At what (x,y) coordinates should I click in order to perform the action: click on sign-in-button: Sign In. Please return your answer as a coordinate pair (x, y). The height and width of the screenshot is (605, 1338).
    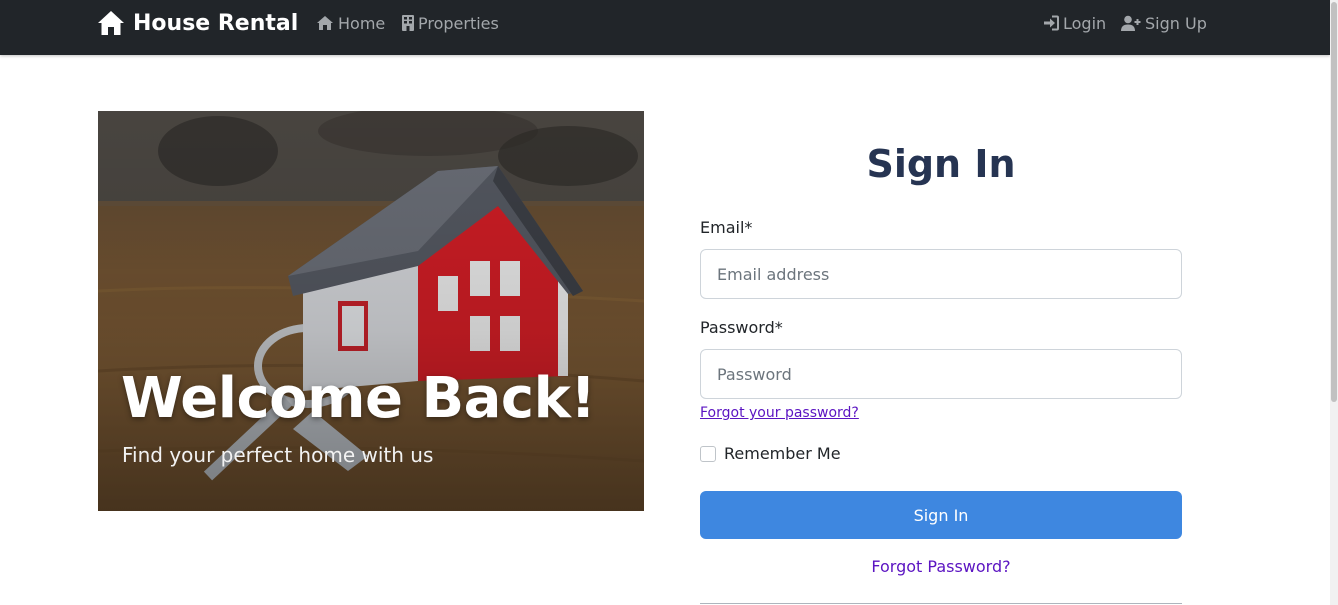
    Looking at the image, I should click on (941, 515).